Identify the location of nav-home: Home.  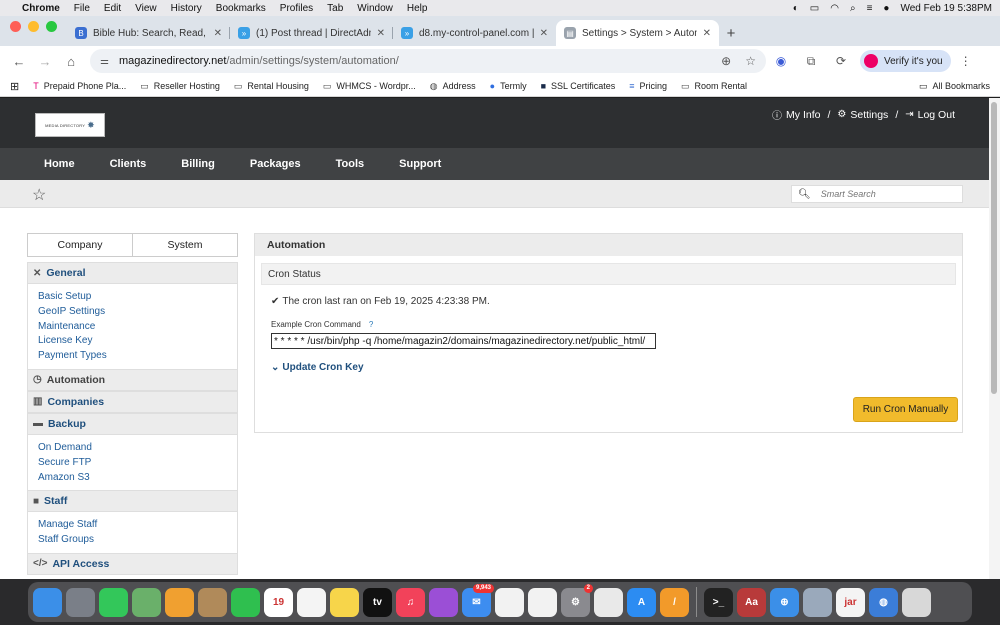
(59, 164).